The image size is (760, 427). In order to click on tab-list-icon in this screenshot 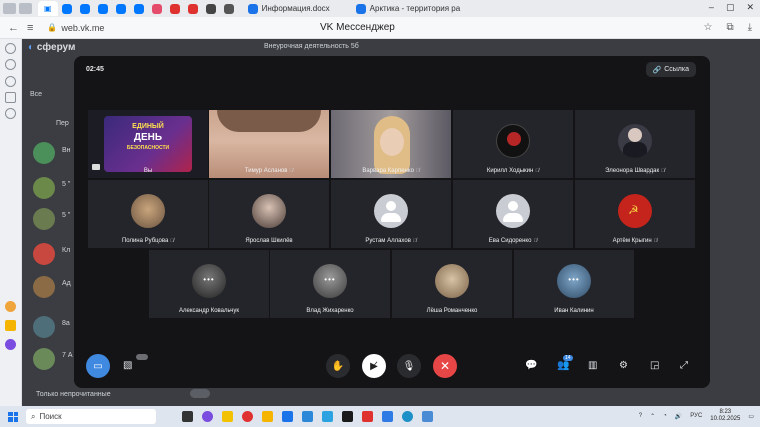, I will do `click(25, 8)`.